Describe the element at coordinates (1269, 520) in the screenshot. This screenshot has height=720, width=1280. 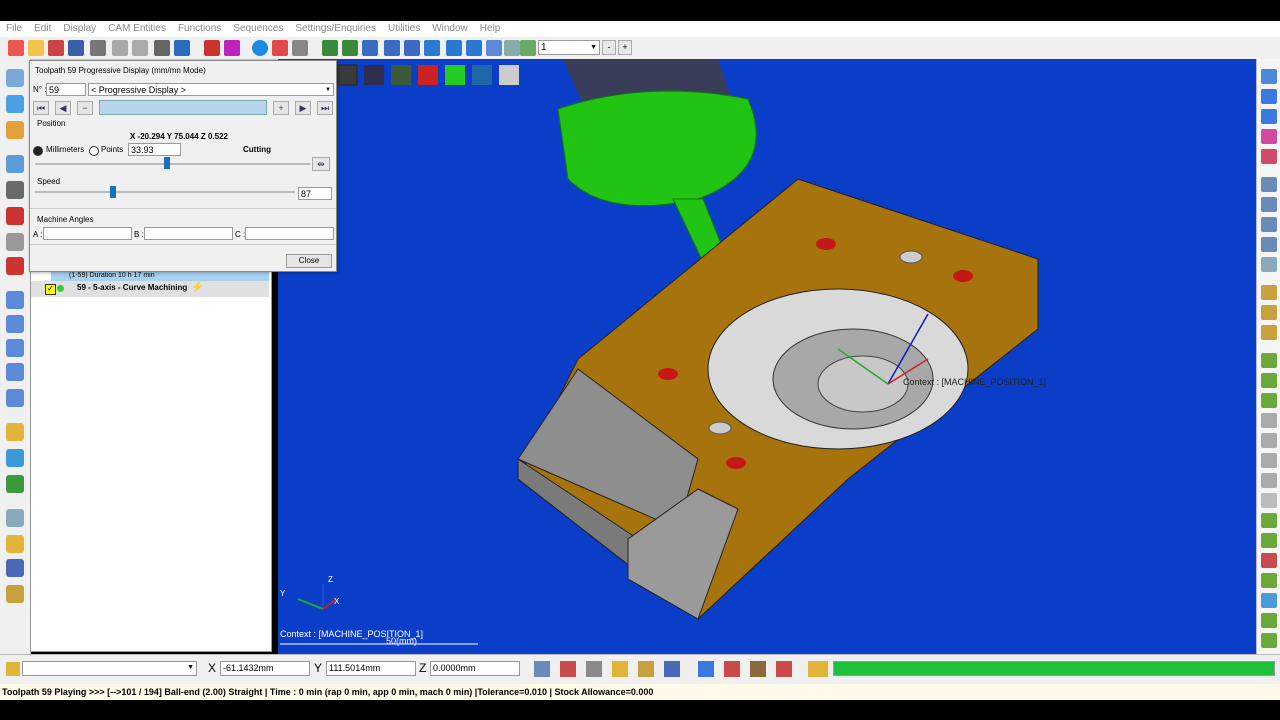
I see `toolpath12-icon` at that location.